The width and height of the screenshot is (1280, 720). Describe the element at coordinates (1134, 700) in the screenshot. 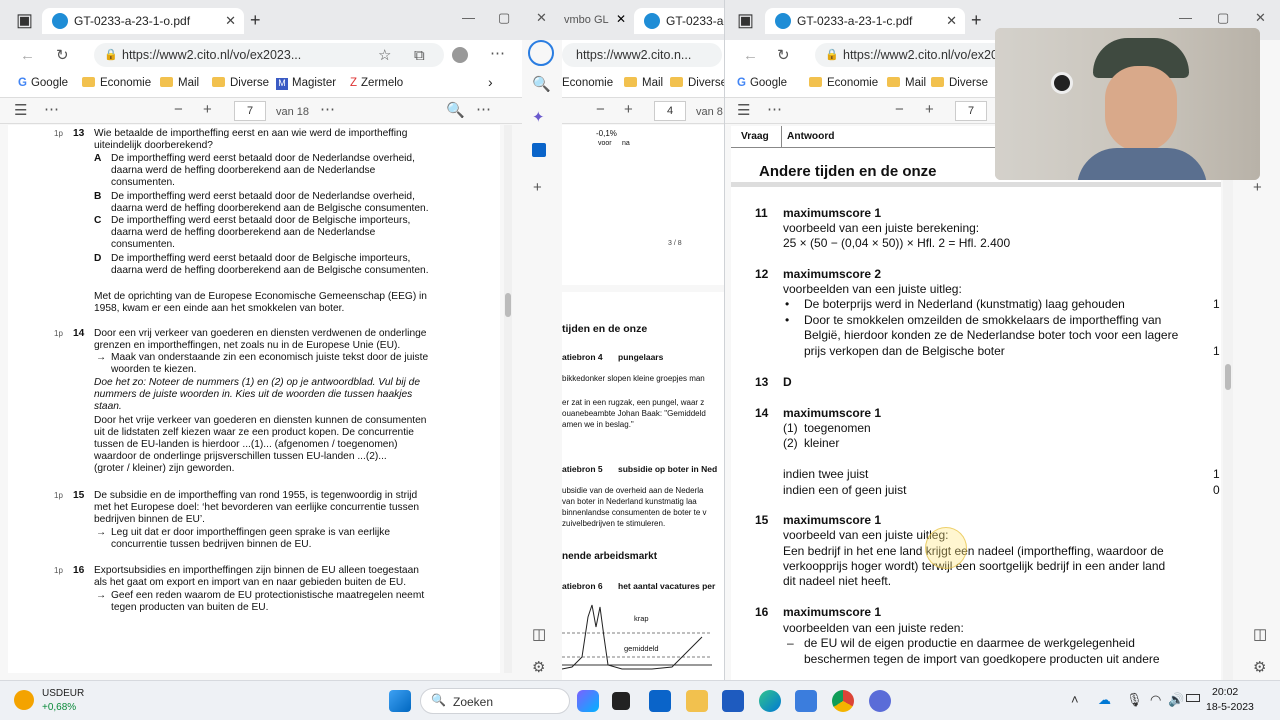

I see `microphone-icon: 🎙` at that location.